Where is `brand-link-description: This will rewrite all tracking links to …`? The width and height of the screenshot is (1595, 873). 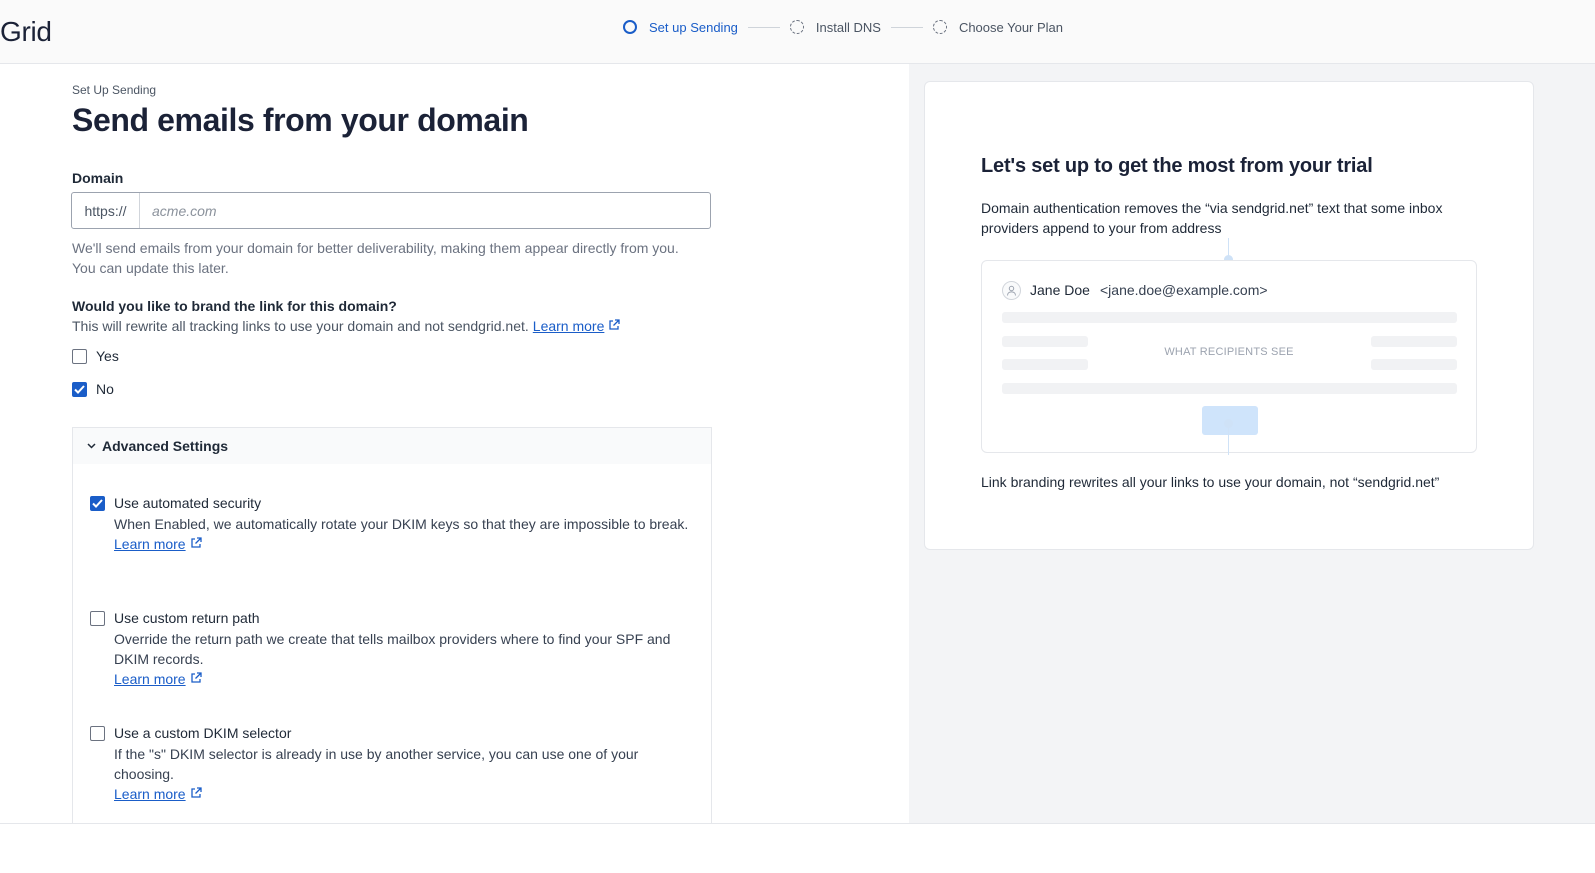
brand-link-description: This will rewrite all tracking links to … is located at coordinates (300, 326).